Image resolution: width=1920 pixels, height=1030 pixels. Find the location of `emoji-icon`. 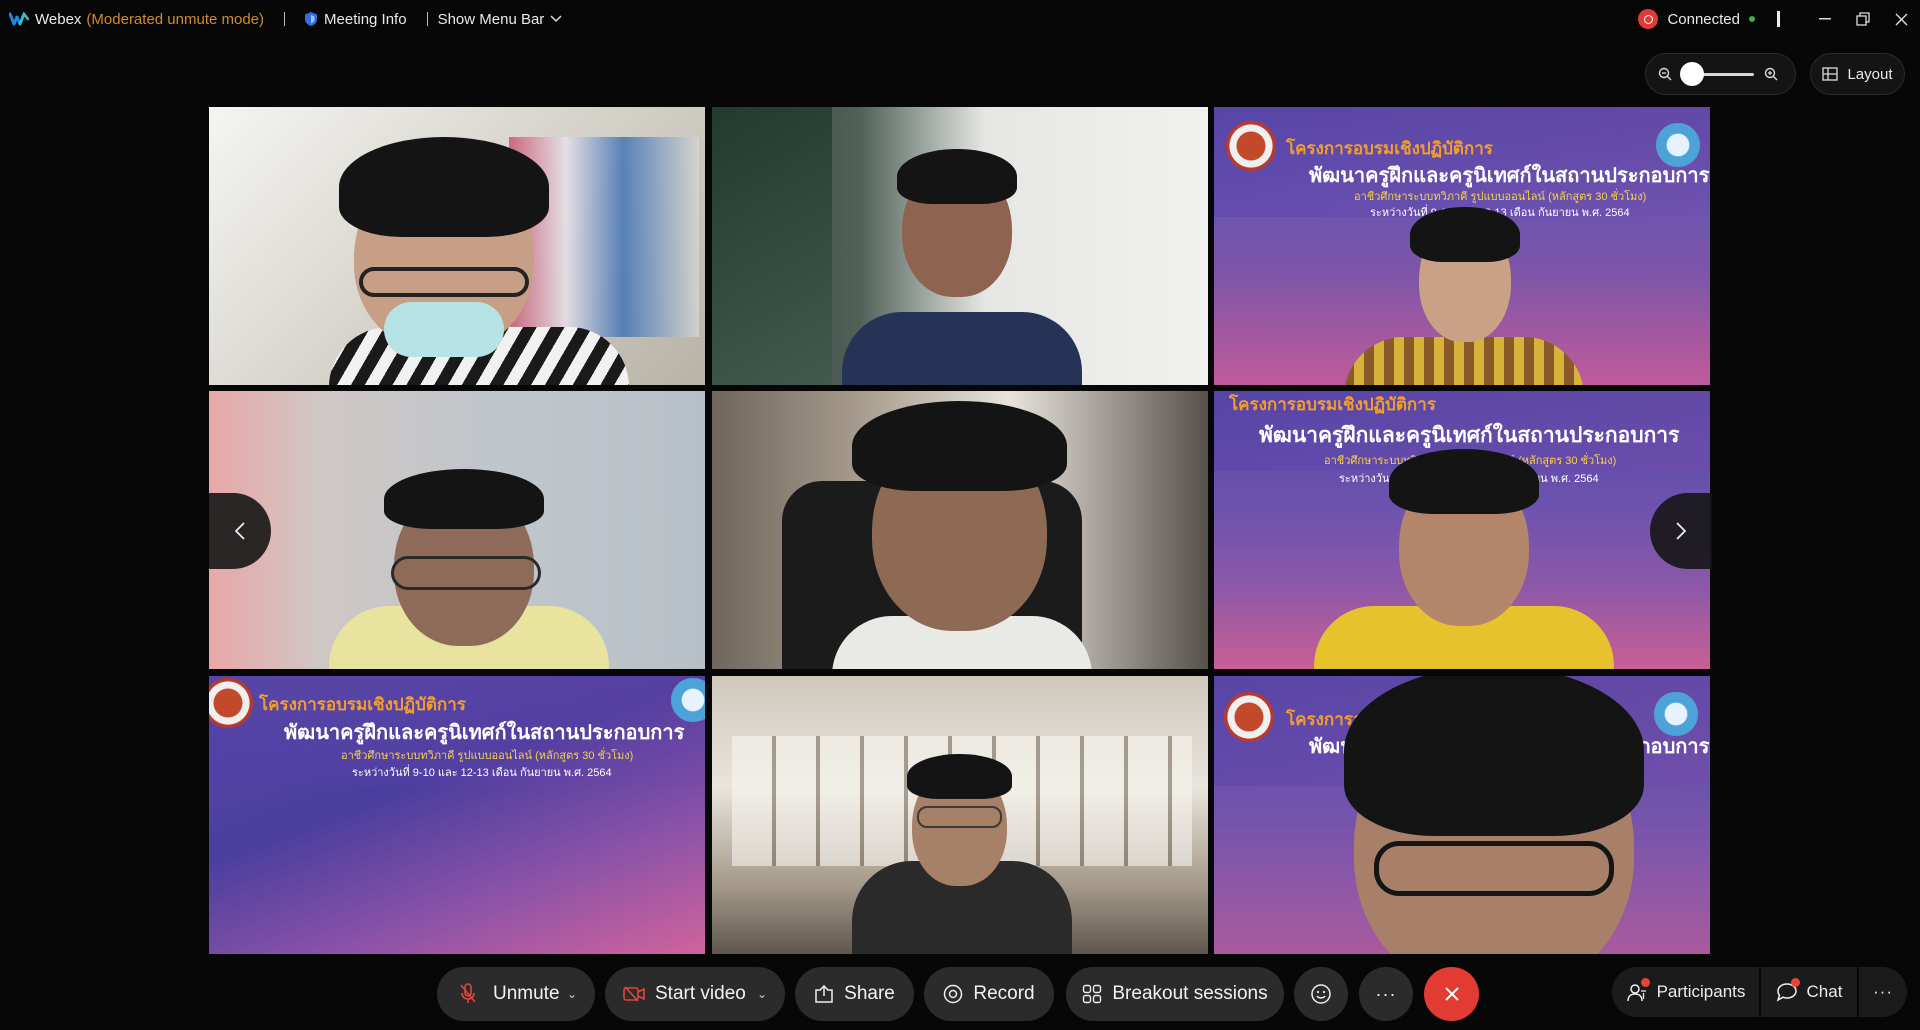

emoji-icon is located at coordinates (1321, 994).